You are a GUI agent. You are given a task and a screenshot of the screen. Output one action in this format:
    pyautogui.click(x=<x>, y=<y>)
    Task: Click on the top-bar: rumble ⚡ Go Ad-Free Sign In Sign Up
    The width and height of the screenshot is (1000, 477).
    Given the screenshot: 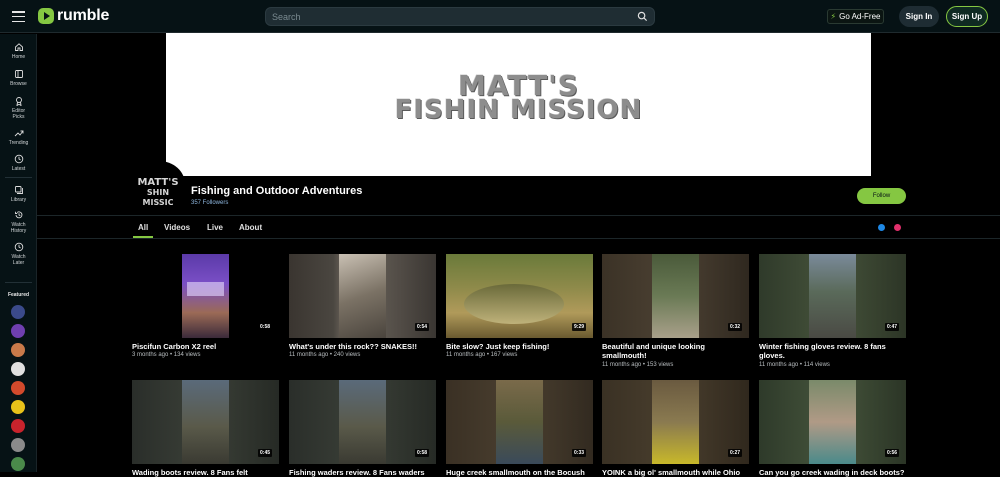 What is the action you would take?
    pyautogui.click(x=500, y=16)
    